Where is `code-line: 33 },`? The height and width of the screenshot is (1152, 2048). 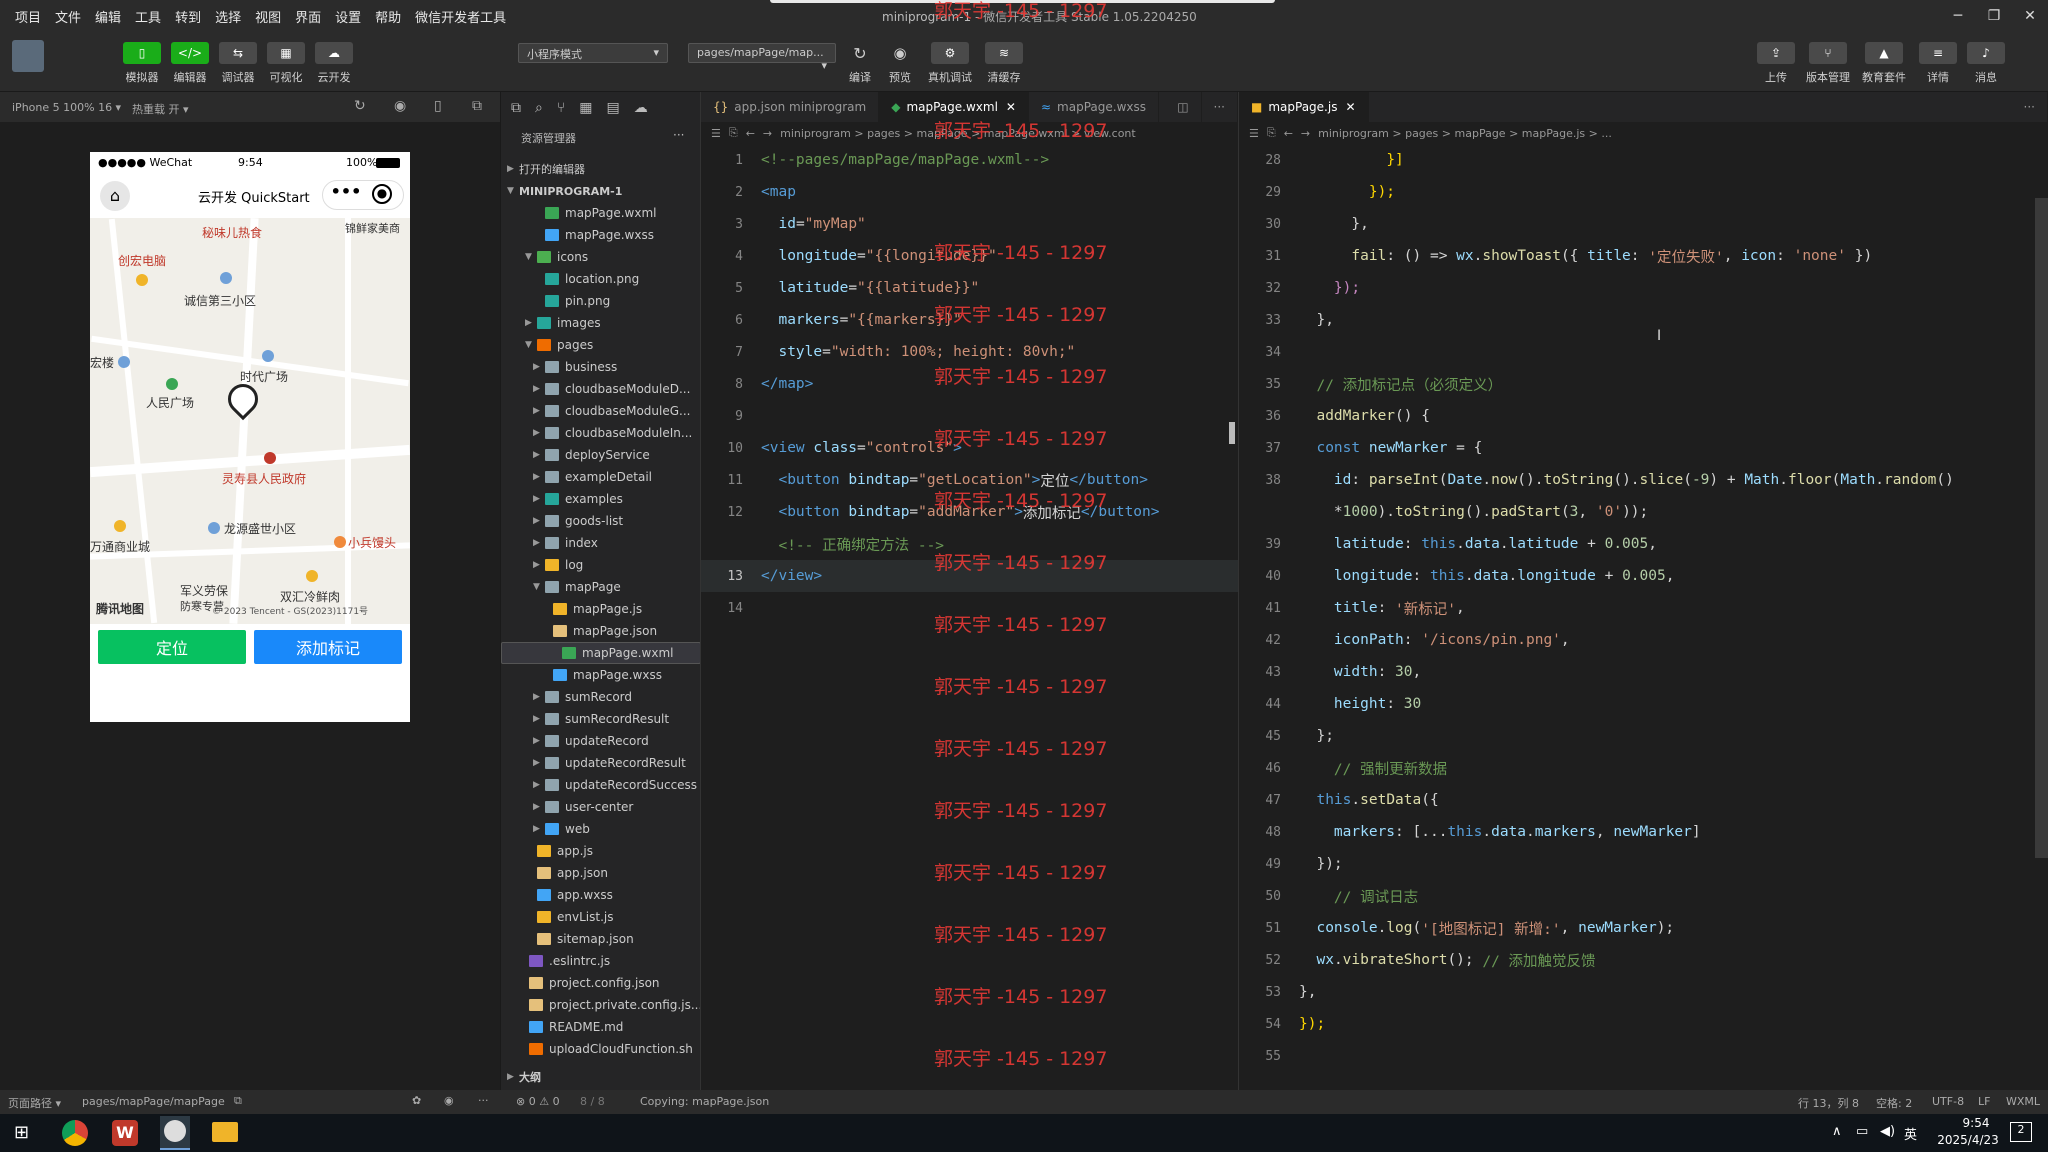 code-line: 33 }, is located at coordinates (1643, 320).